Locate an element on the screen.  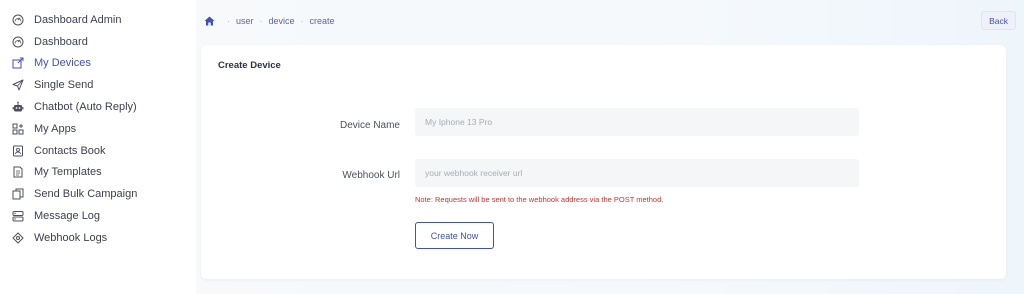
device-name-label: Device Name is located at coordinates (369, 125).